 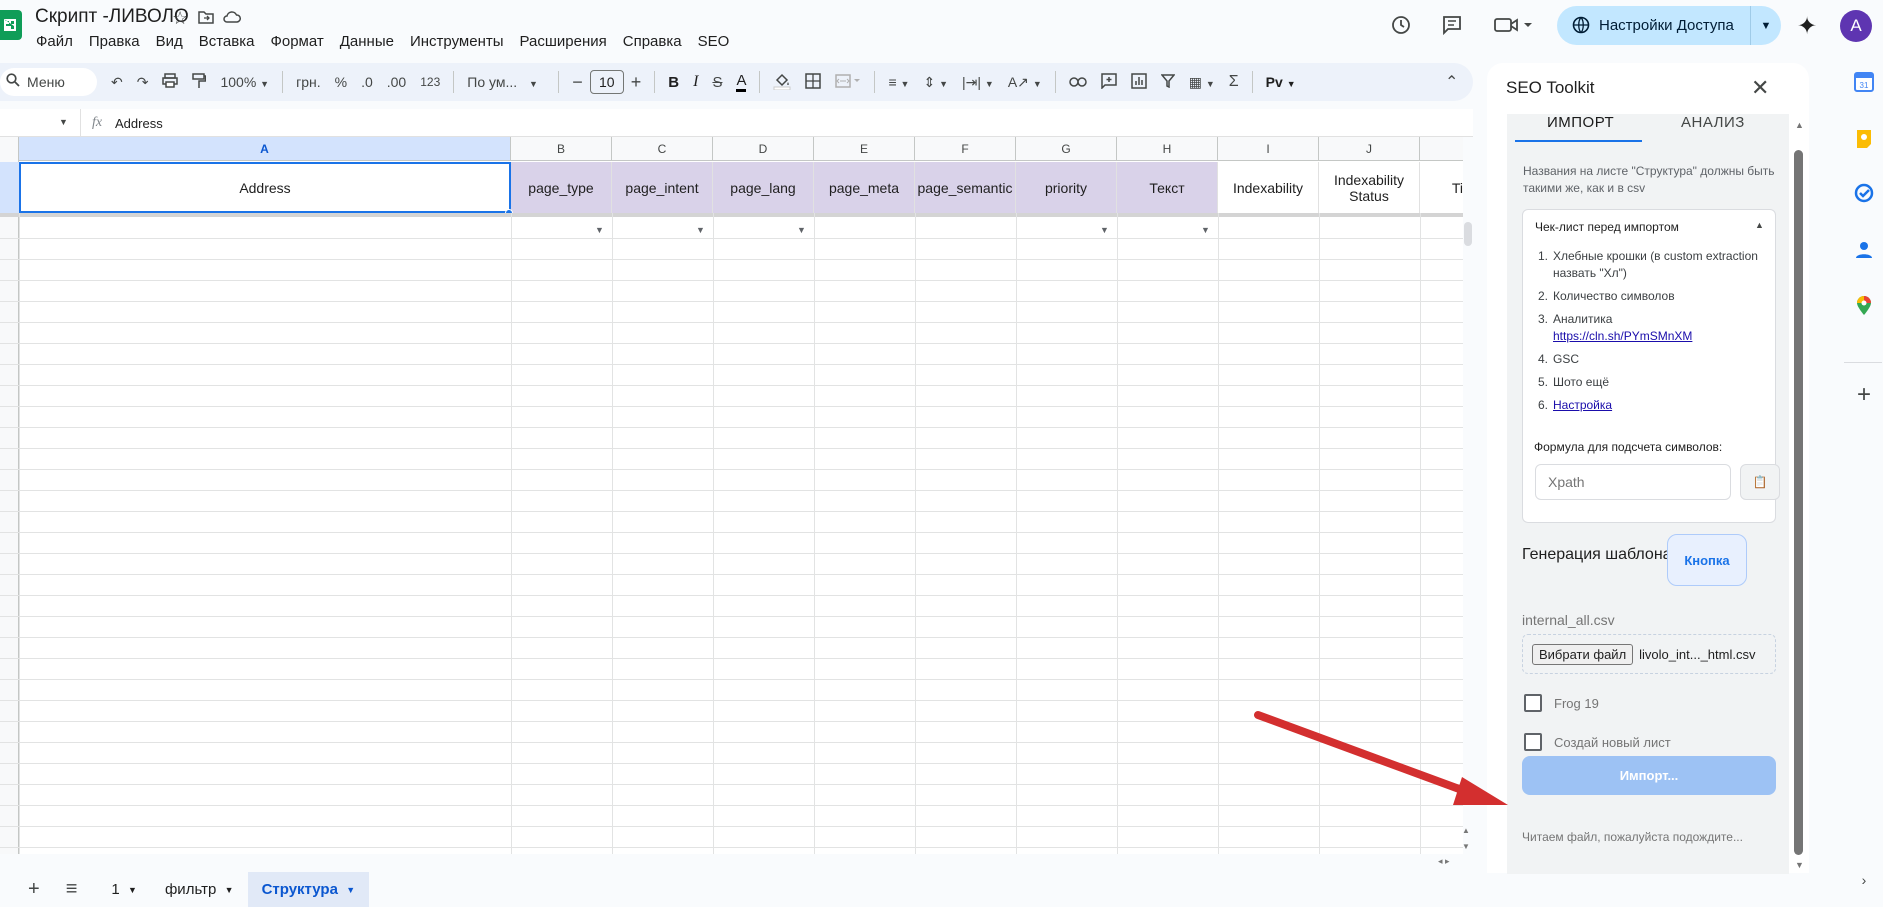 I want to click on file-picker: Вибрати файл livolo_int..._html.csv, so click(x=1649, y=654).